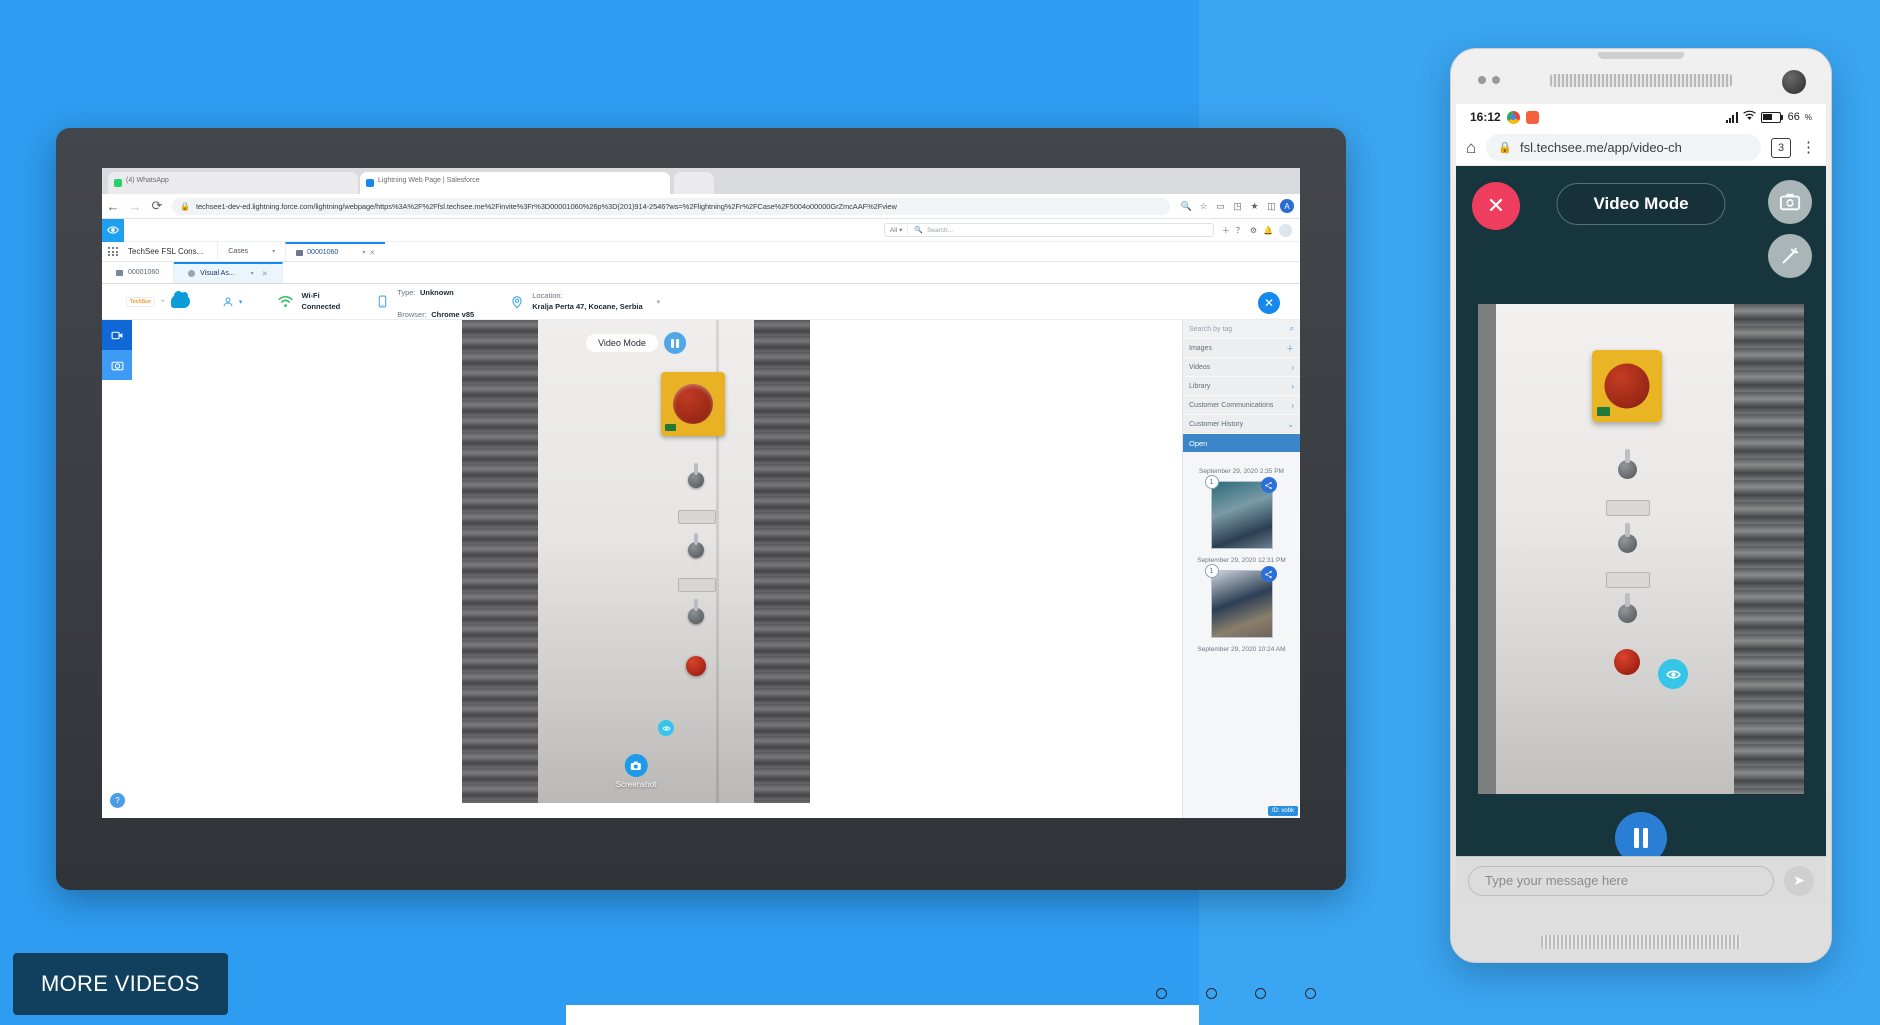  I want to click on bookmark-icon: ★, so click(1254, 206).